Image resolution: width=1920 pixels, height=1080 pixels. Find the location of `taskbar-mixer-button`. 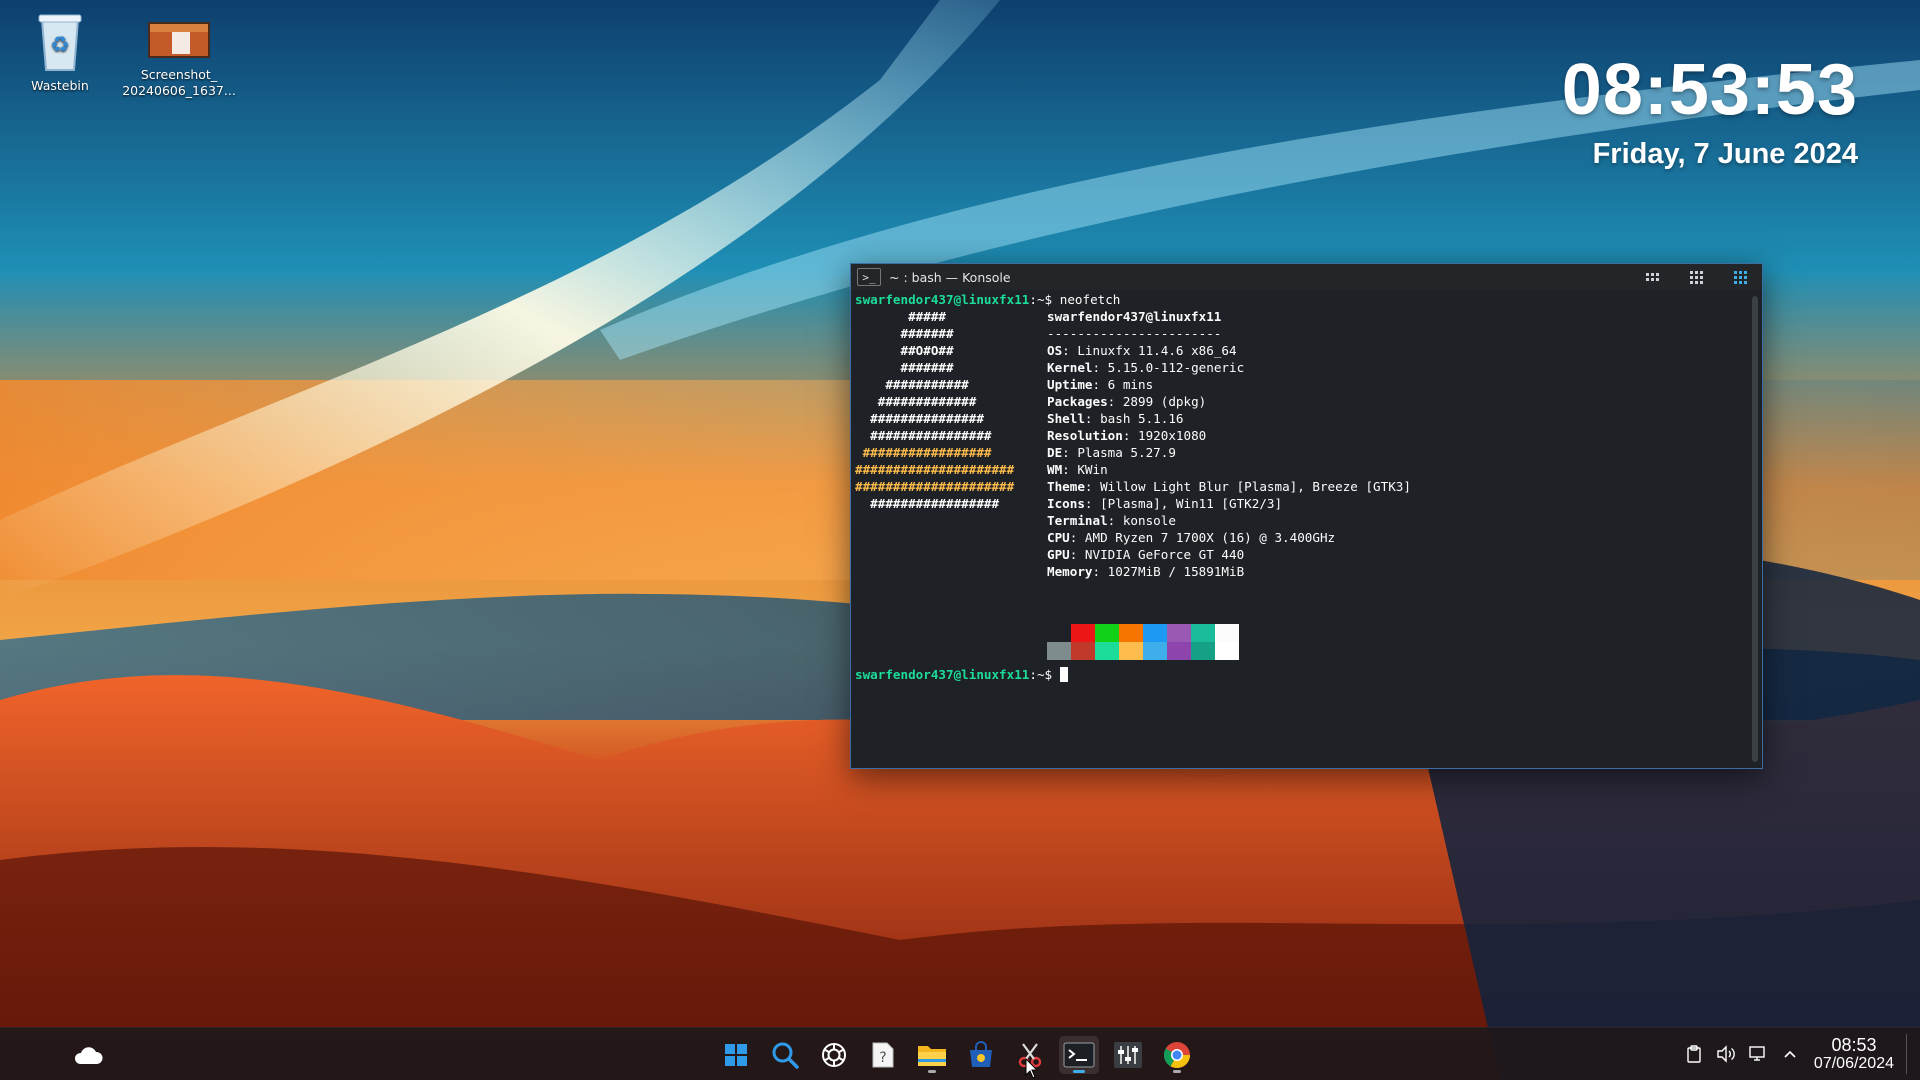

taskbar-mixer-button is located at coordinates (1128, 1055).